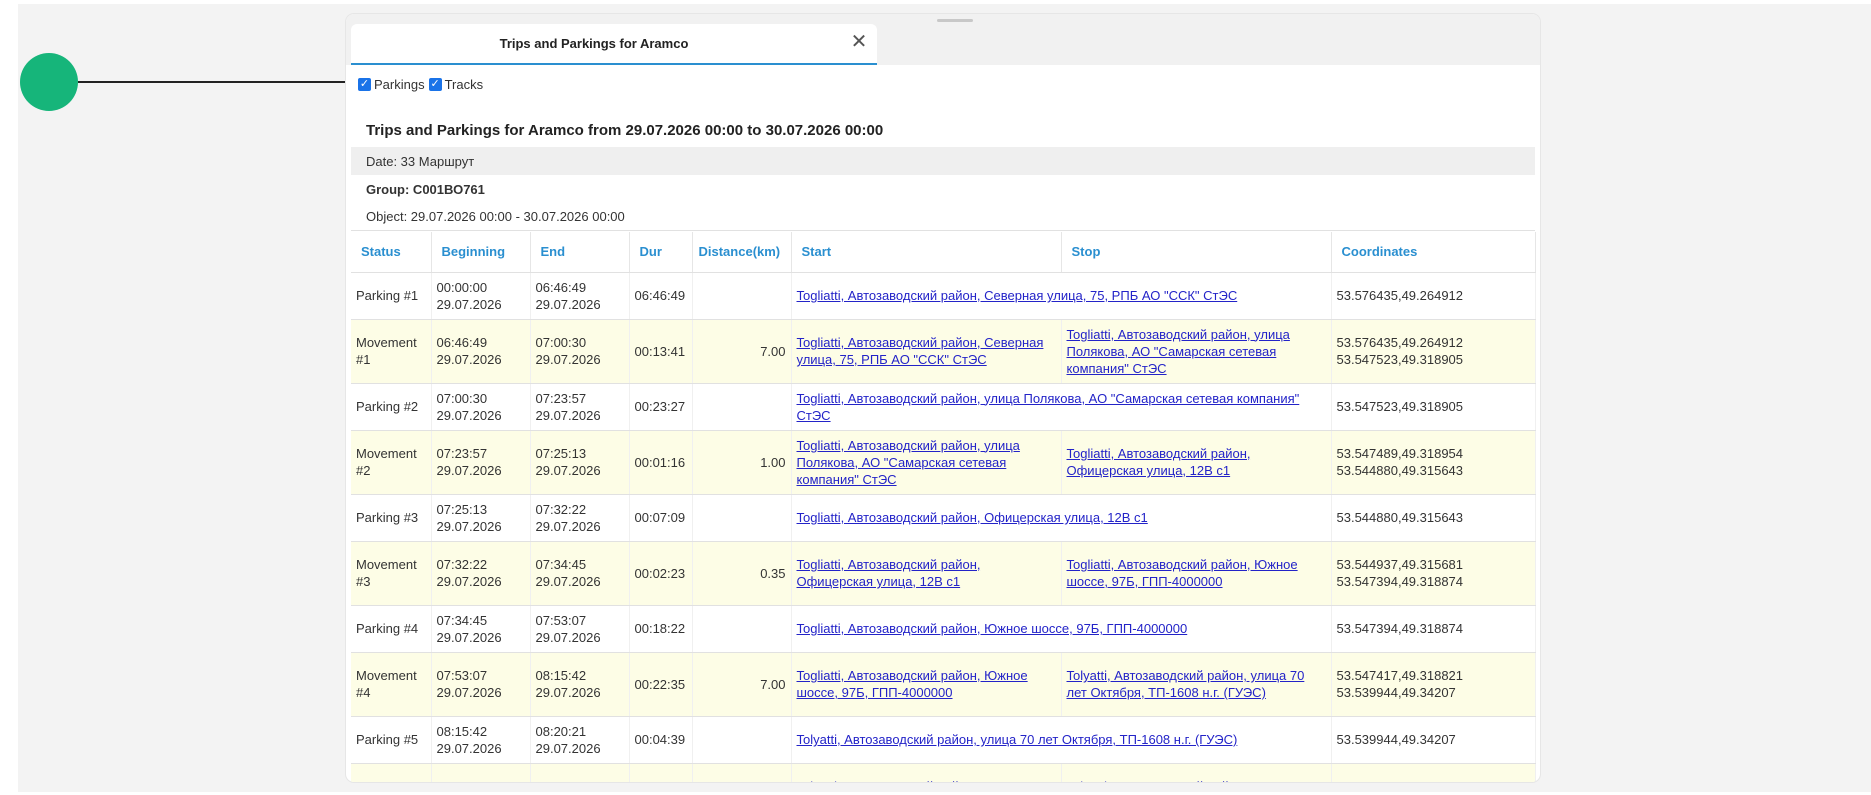  What do you see at coordinates (580, 407) in the screenshot?
I see `cell-end: 07:23:57 29.07.2026` at bounding box center [580, 407].